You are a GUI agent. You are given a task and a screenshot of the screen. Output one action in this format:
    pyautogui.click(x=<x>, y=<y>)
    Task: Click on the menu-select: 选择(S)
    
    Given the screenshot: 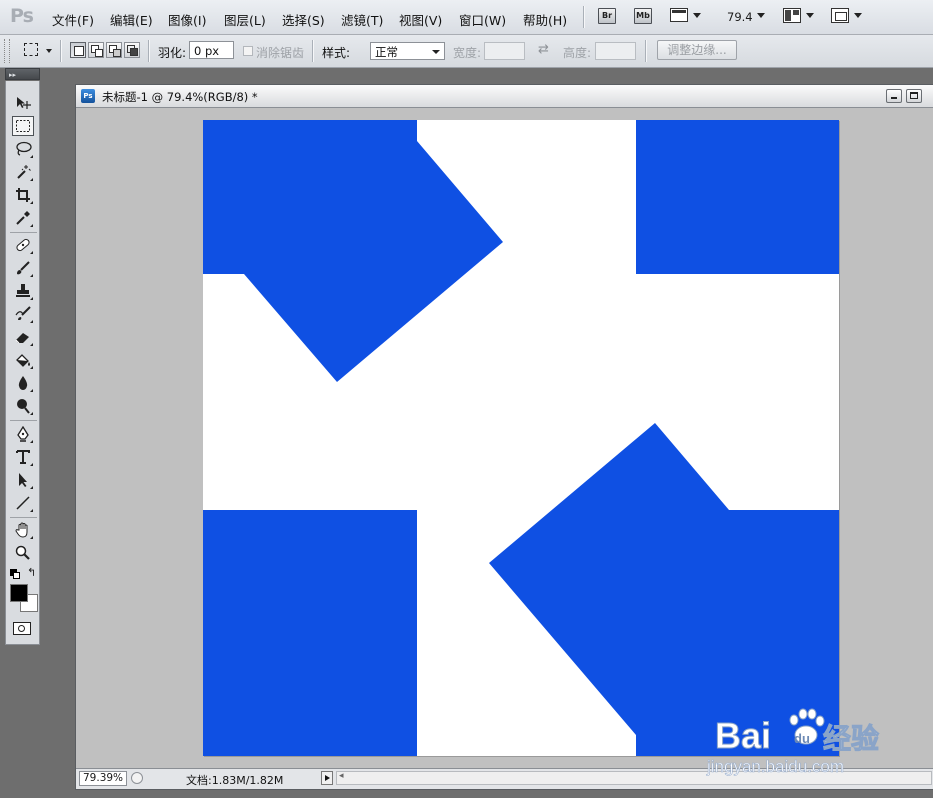 What is the action you would take?
    pyautogui.click(x=303, y=19)
    